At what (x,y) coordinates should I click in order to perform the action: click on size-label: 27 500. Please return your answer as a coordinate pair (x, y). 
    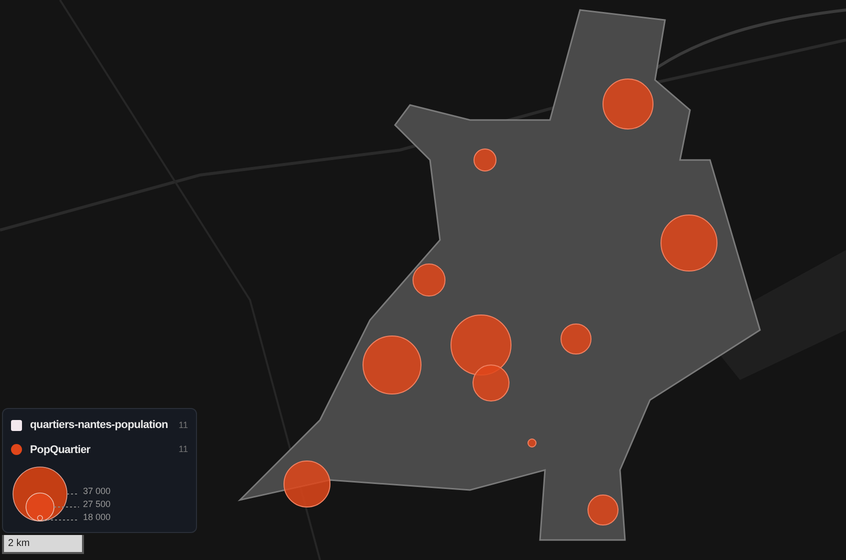
    Looking at the image, I should click on (97, 504).